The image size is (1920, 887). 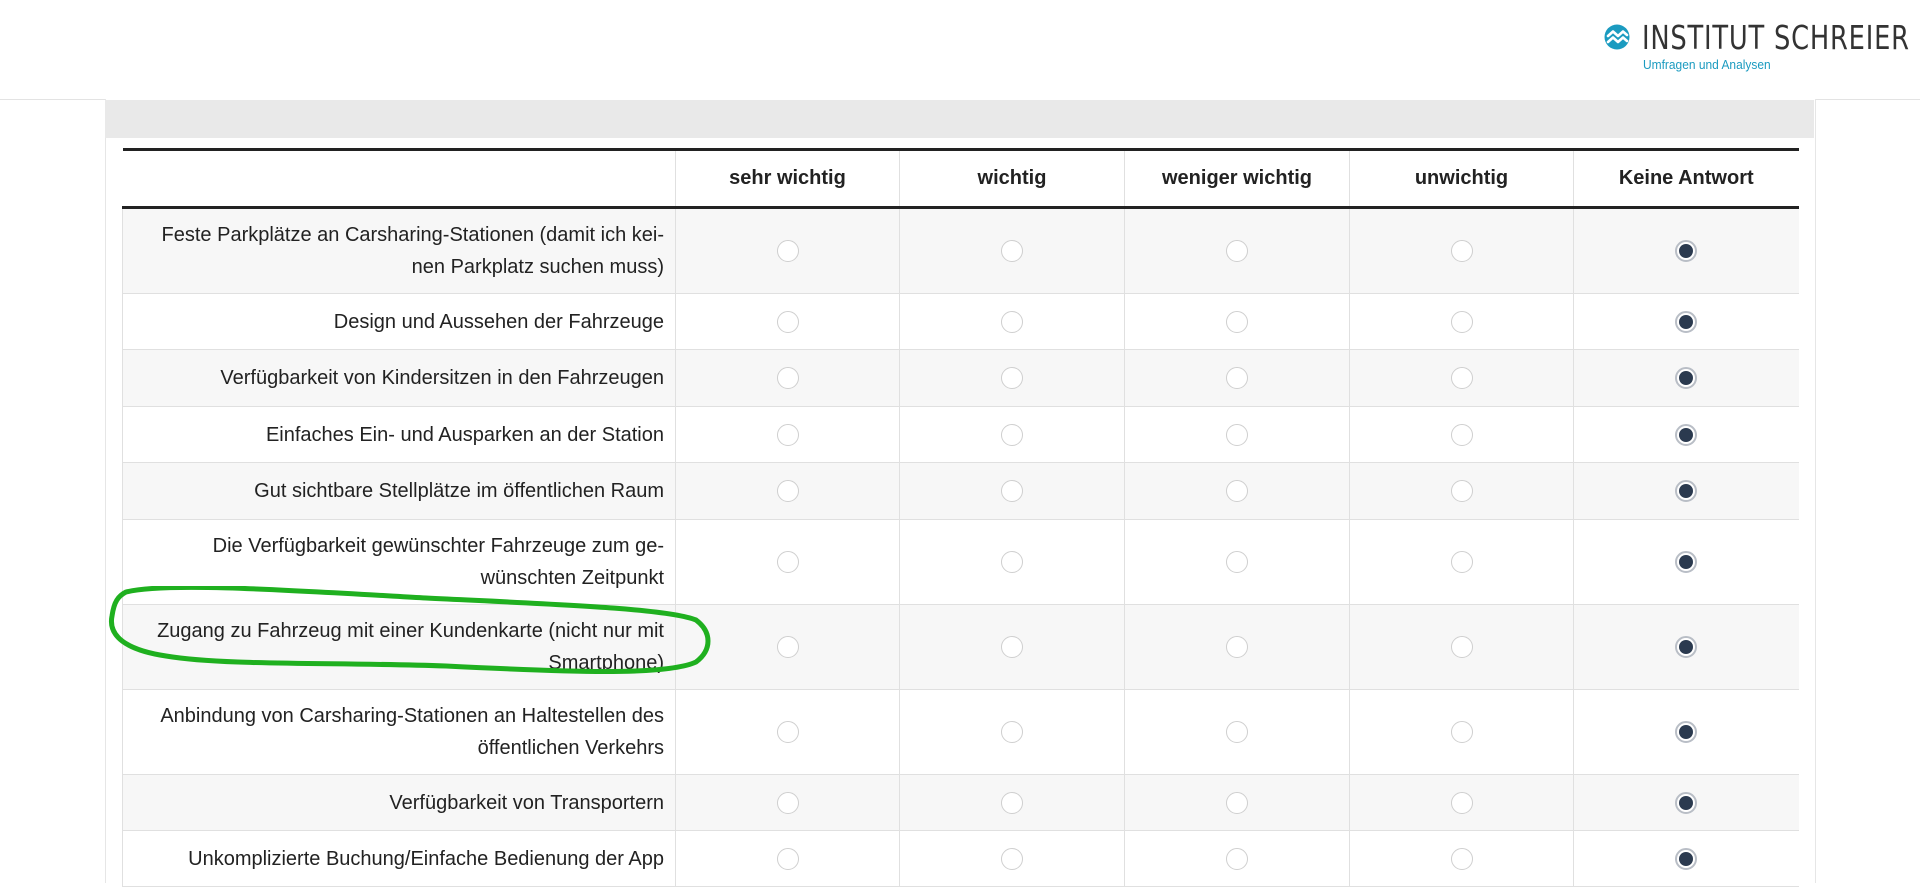 I want to click on brand-logo: INSTITUT SCHREIER Umfragen und Analysen, so click(x=1756, y=47).